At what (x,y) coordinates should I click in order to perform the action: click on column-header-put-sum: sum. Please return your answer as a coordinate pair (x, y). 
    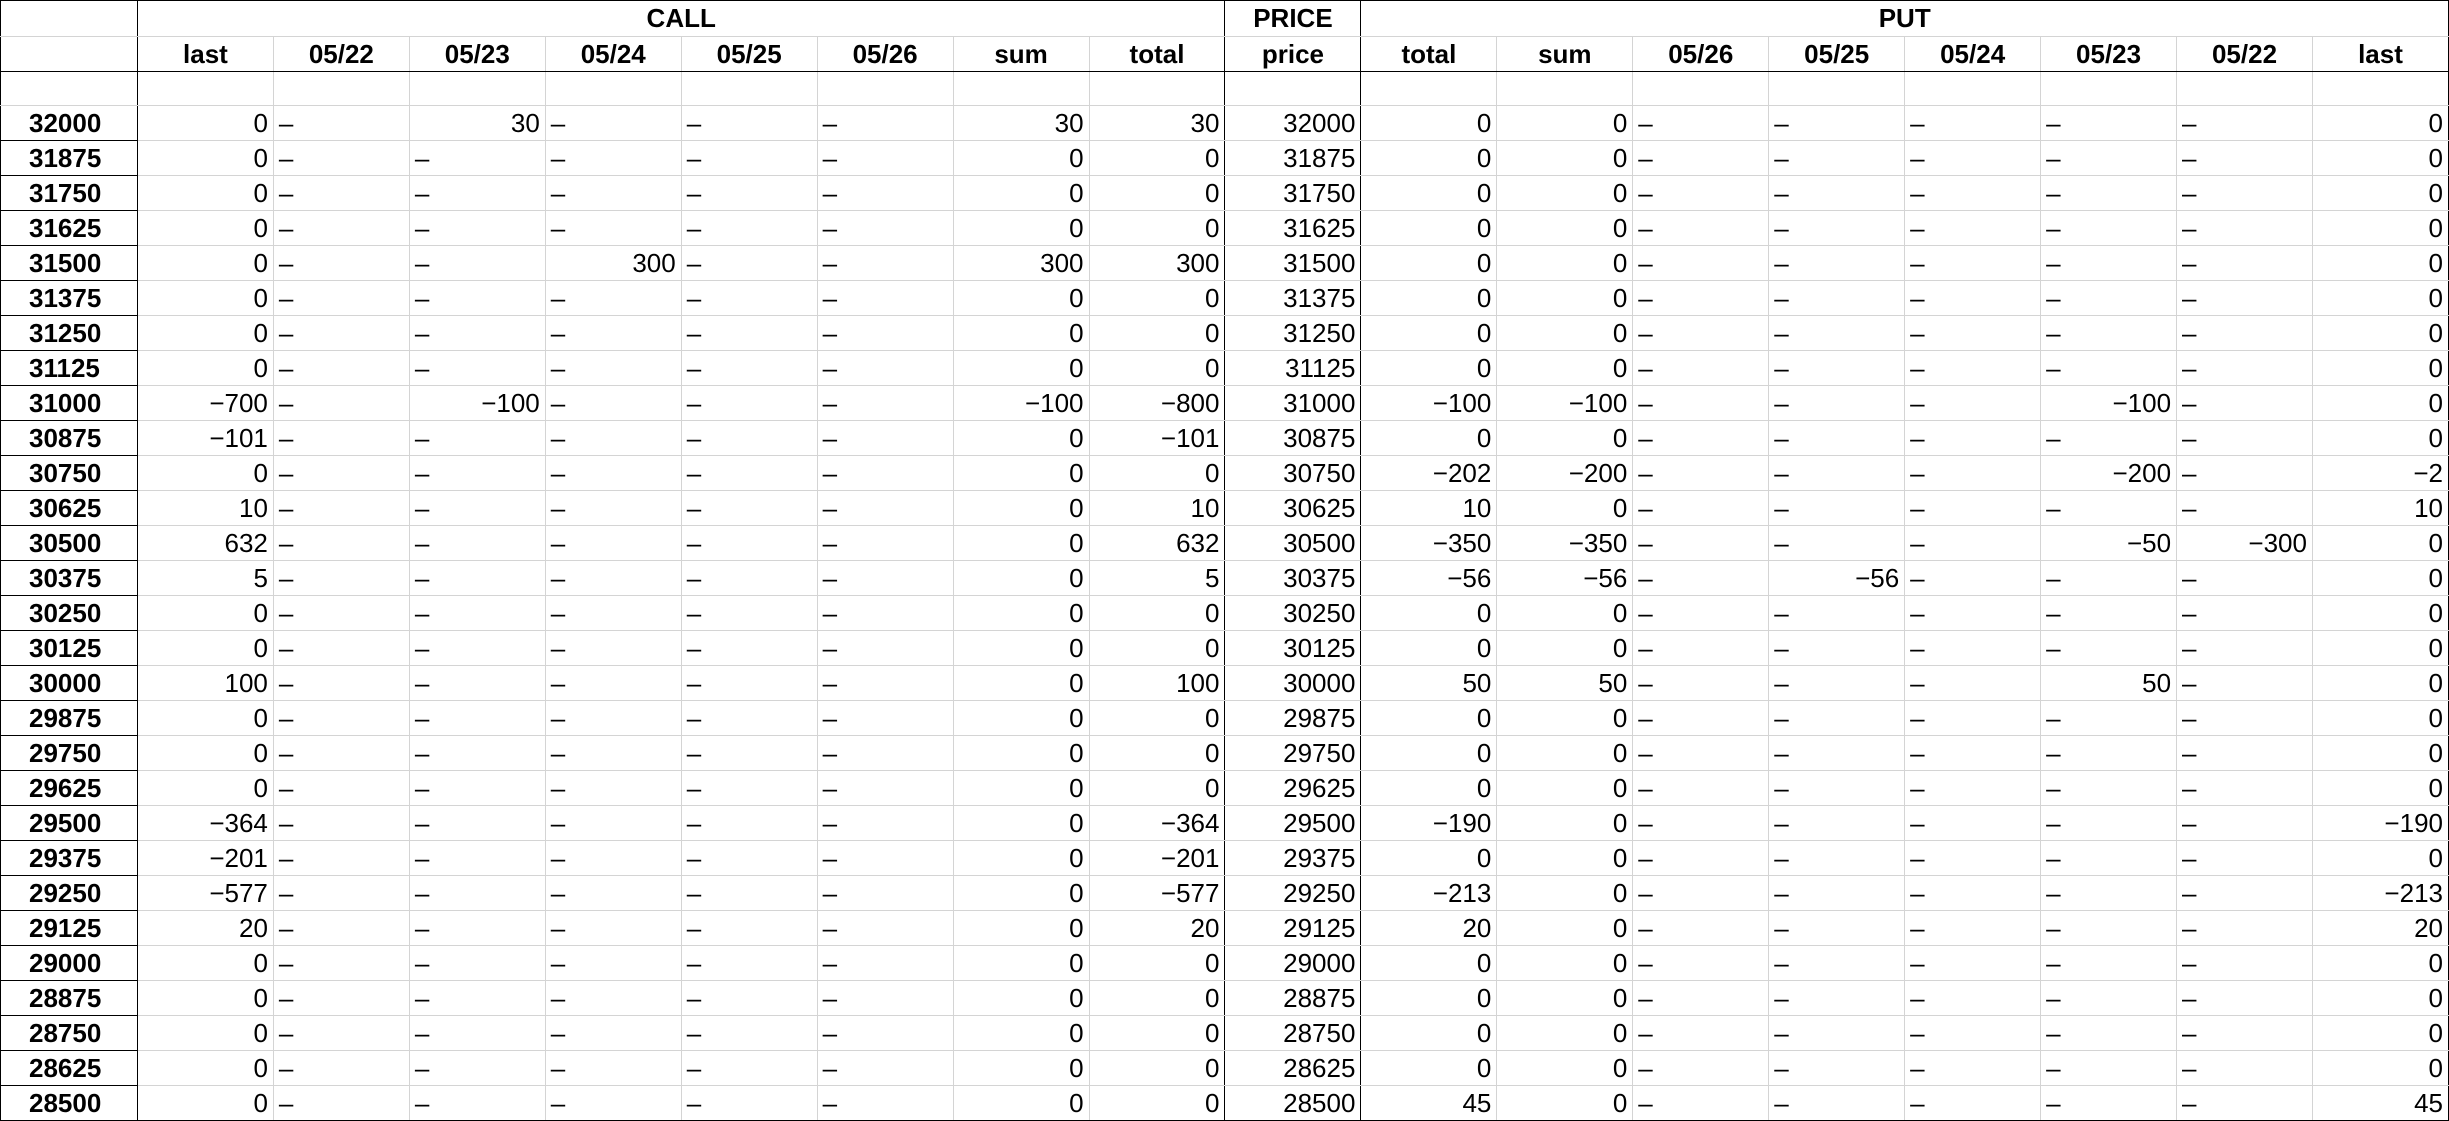
    Looking at the image, I should click on (1565, 54).